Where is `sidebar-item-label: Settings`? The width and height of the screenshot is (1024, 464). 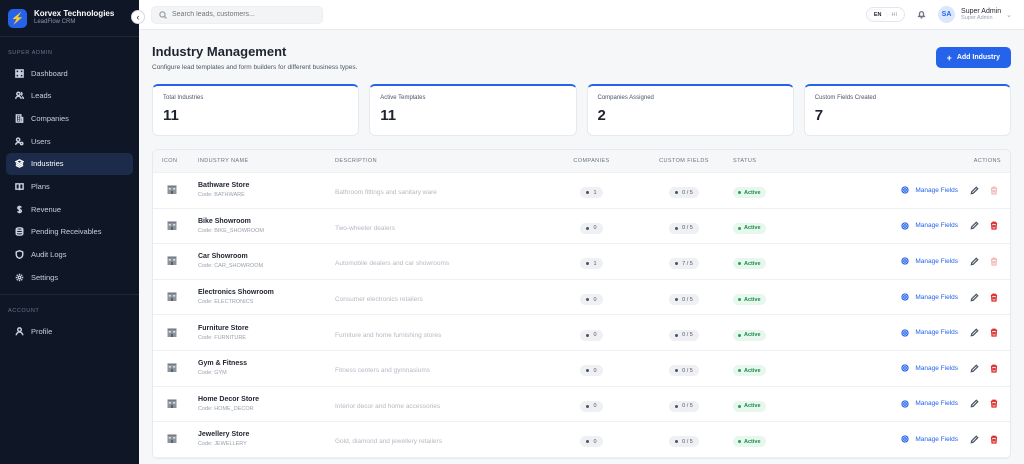
sidebar-item-label: Settings is located at coordinates (45, 277).